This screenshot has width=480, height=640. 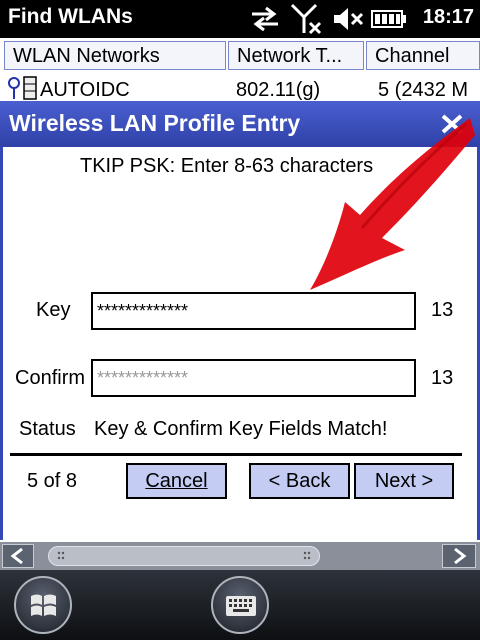 What do you see at coordinates (241, 429) in the screenshot?
I see `status-text: Key & Confirm Key Fields Match!` at bounding box center [241, 429].